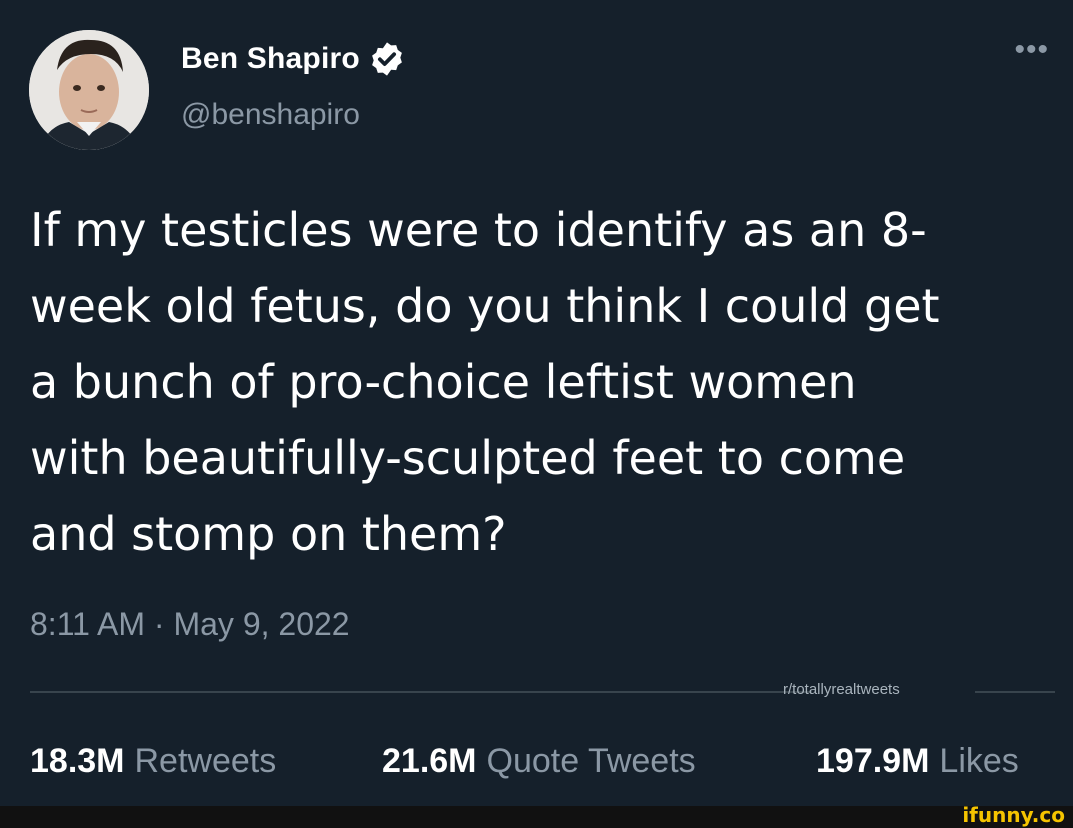  I want to click on retweets-stat: 18.3M Retweets, so click(153, 761).